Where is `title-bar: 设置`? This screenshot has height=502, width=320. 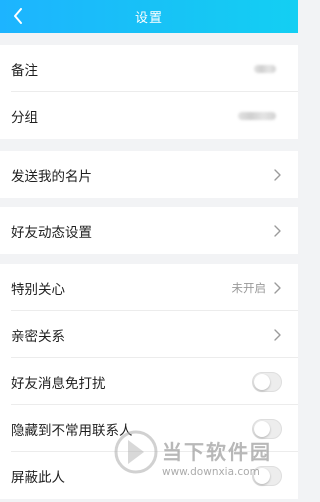
title-bar: 设置 is located at coordinates (149, 16).